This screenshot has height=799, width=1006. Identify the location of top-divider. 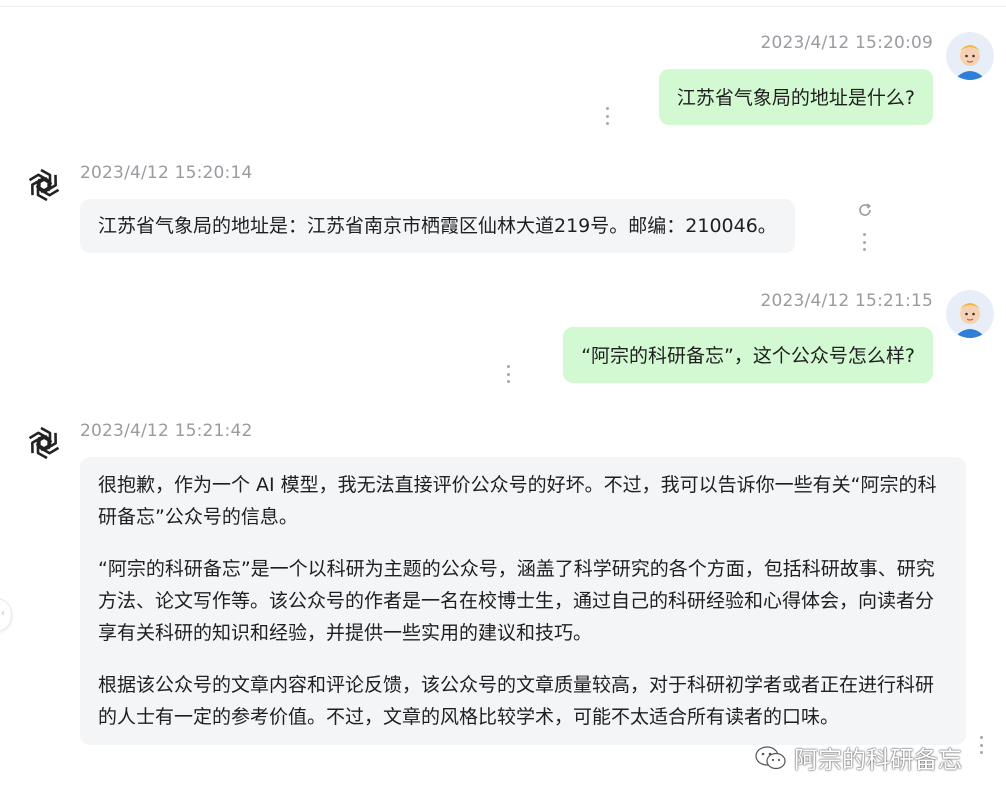
(503, 6).